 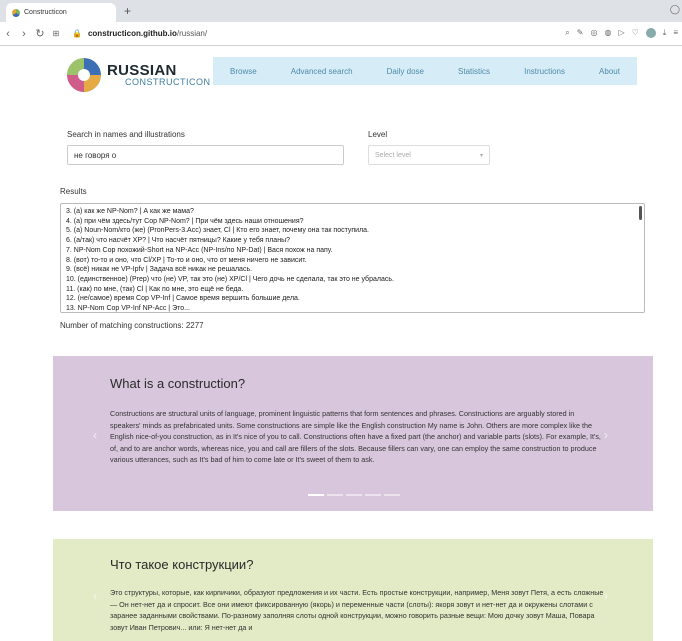 What do you see at coordinates (16, 12) in the screenshot?
I see `favicon-icon` at bounding box center [16, 12].